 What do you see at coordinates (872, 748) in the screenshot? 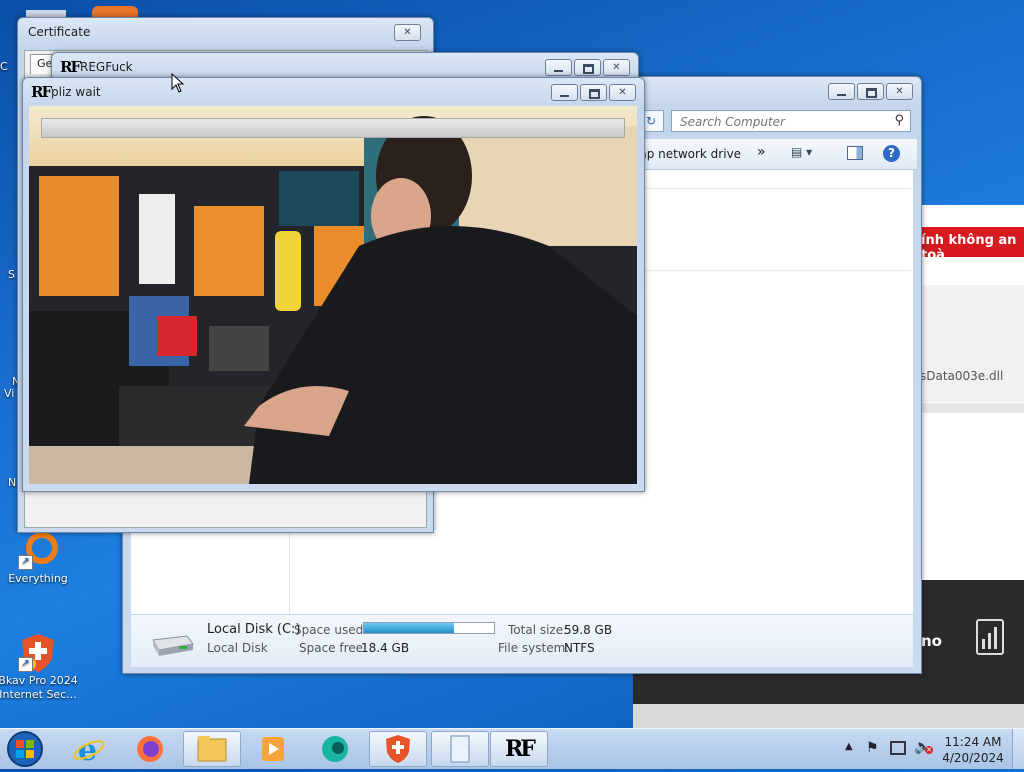
I see `action-center-flag-icon: ⚑` at bounding box center [872, 748].